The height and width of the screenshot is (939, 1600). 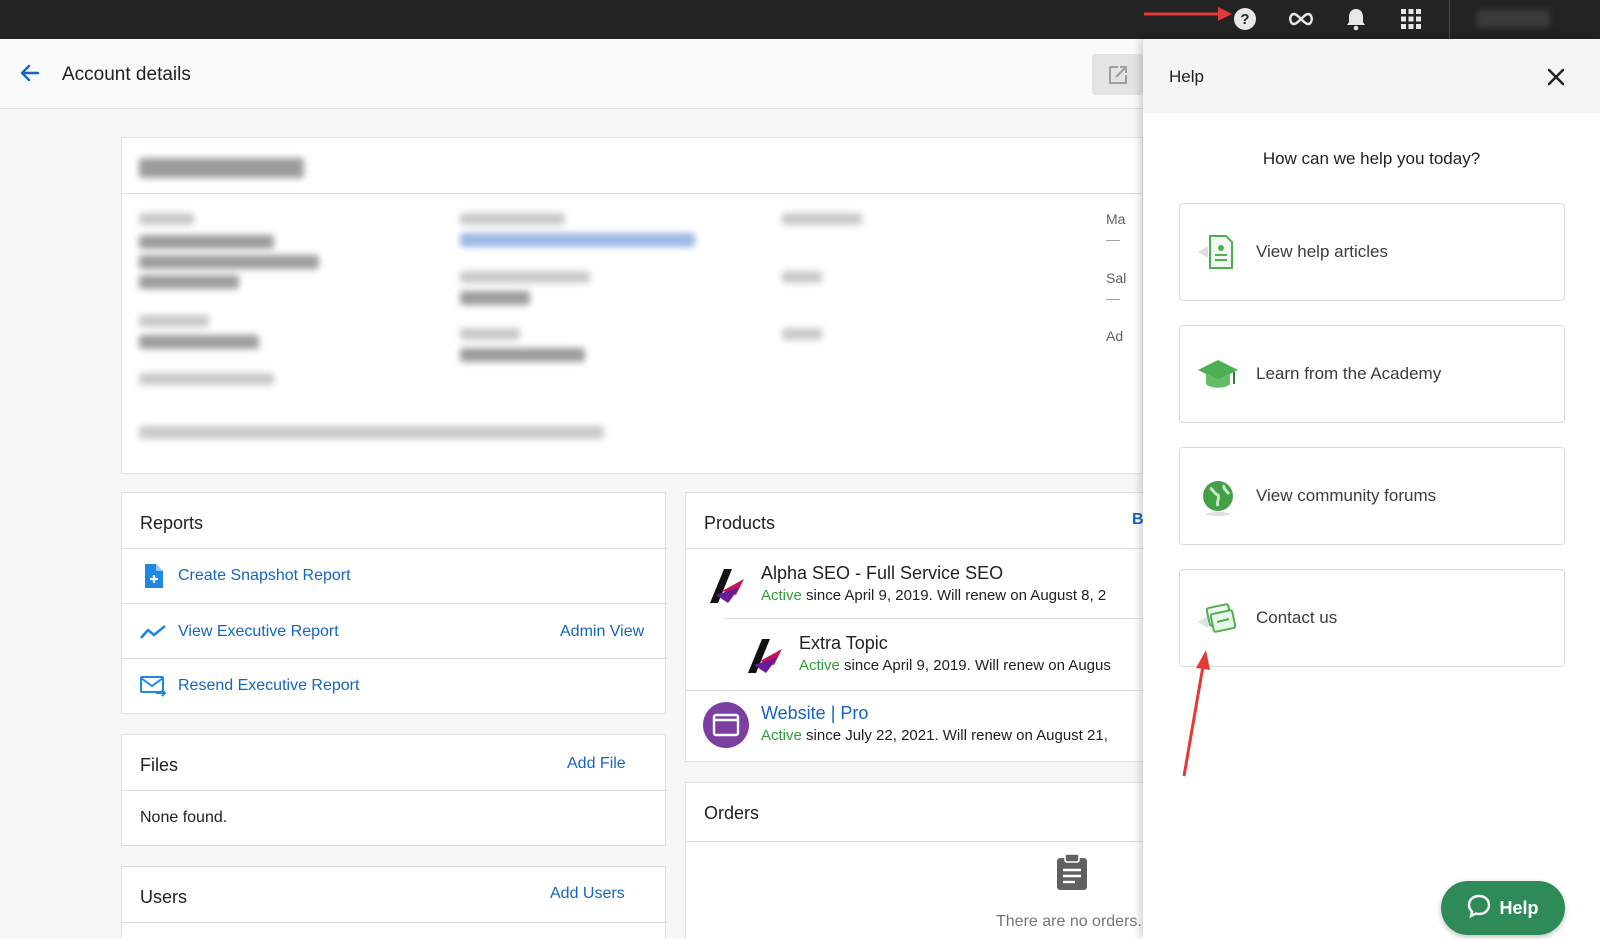 What do you see at coordinates (726, 587) in the screenshot?
I see `alpha-seo-logo` at bounding box center [726, 587].